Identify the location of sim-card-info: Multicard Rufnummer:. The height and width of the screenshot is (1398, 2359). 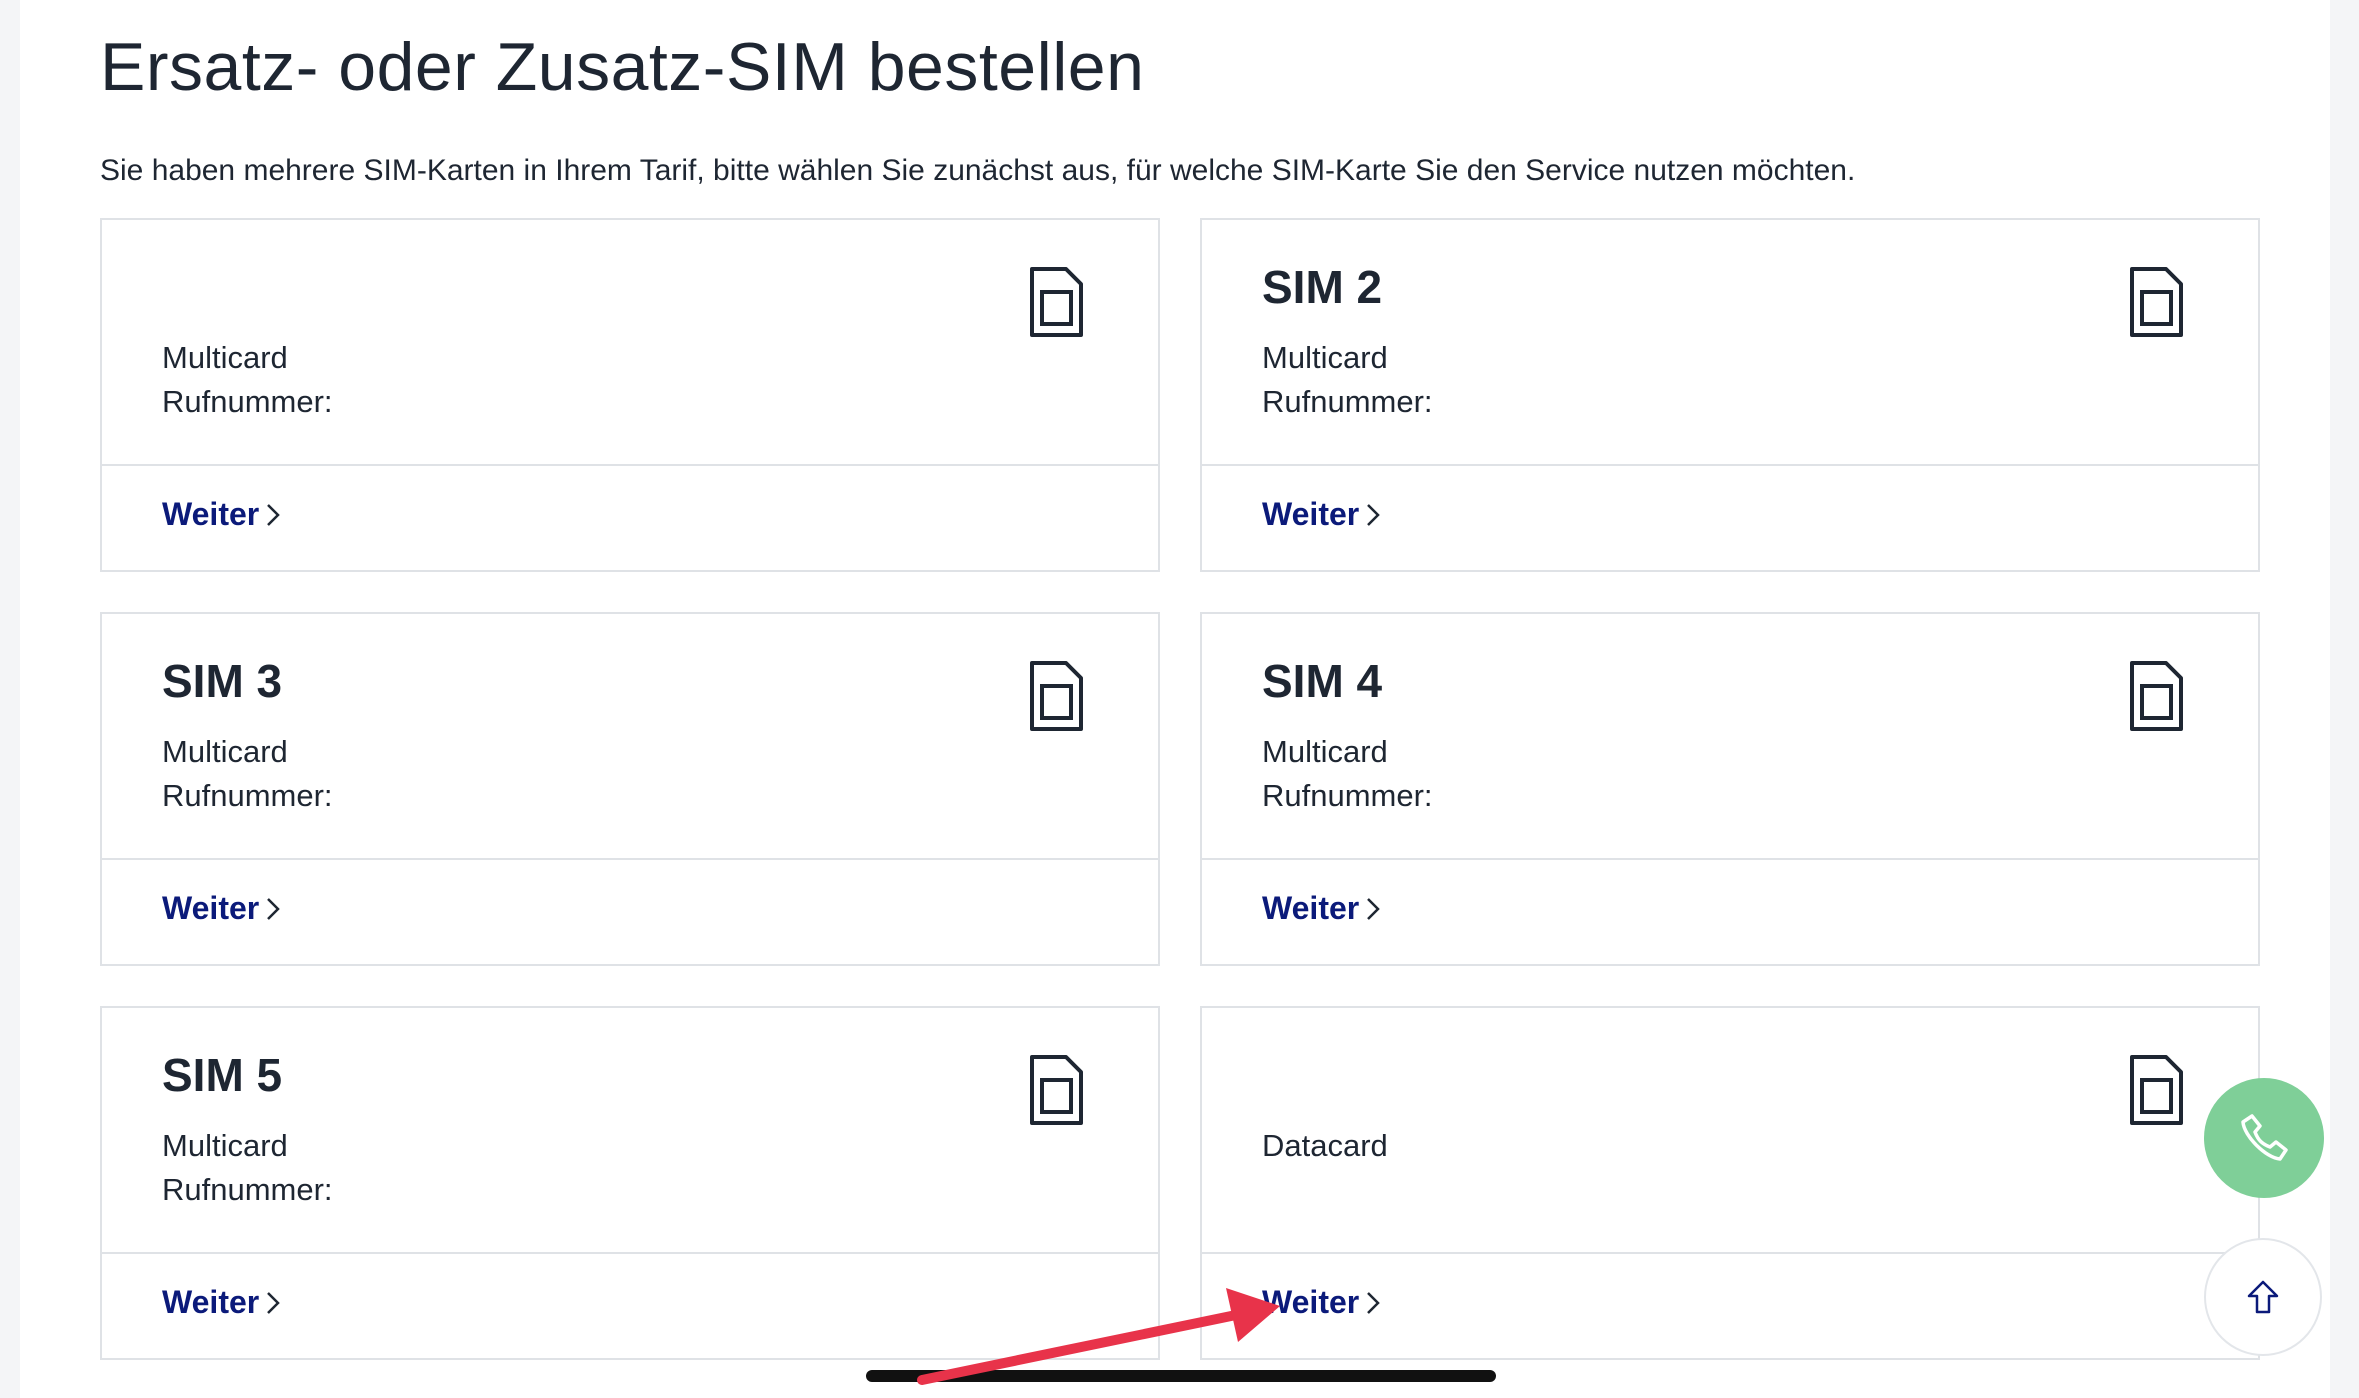
(630, 343).